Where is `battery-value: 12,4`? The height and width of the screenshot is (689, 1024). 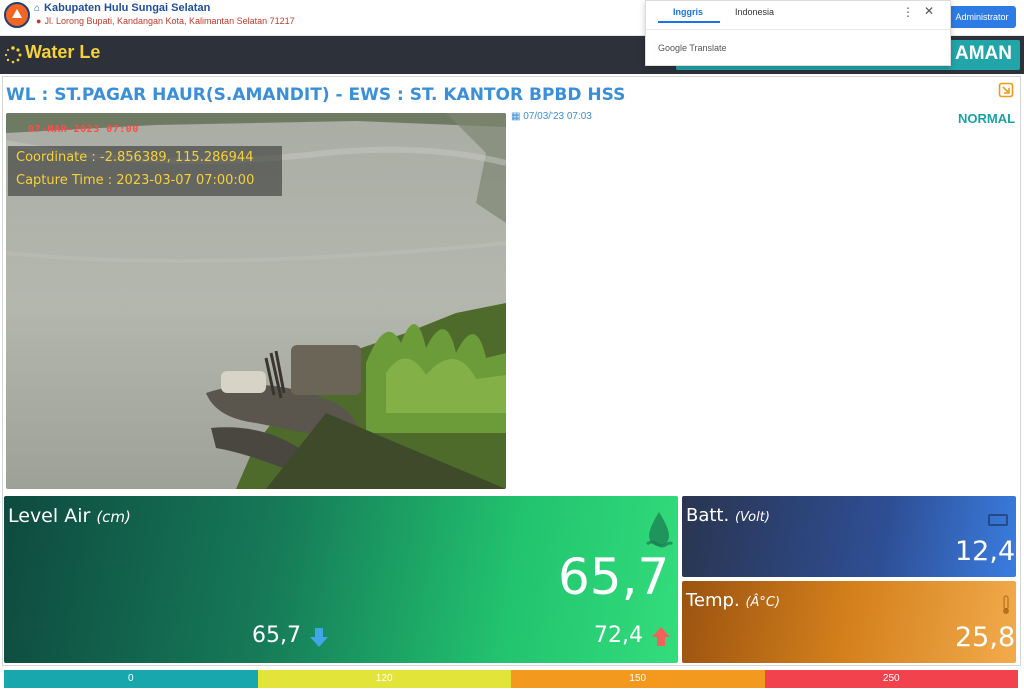
battery-value: 12,4 is located at coordinates (985, 551).